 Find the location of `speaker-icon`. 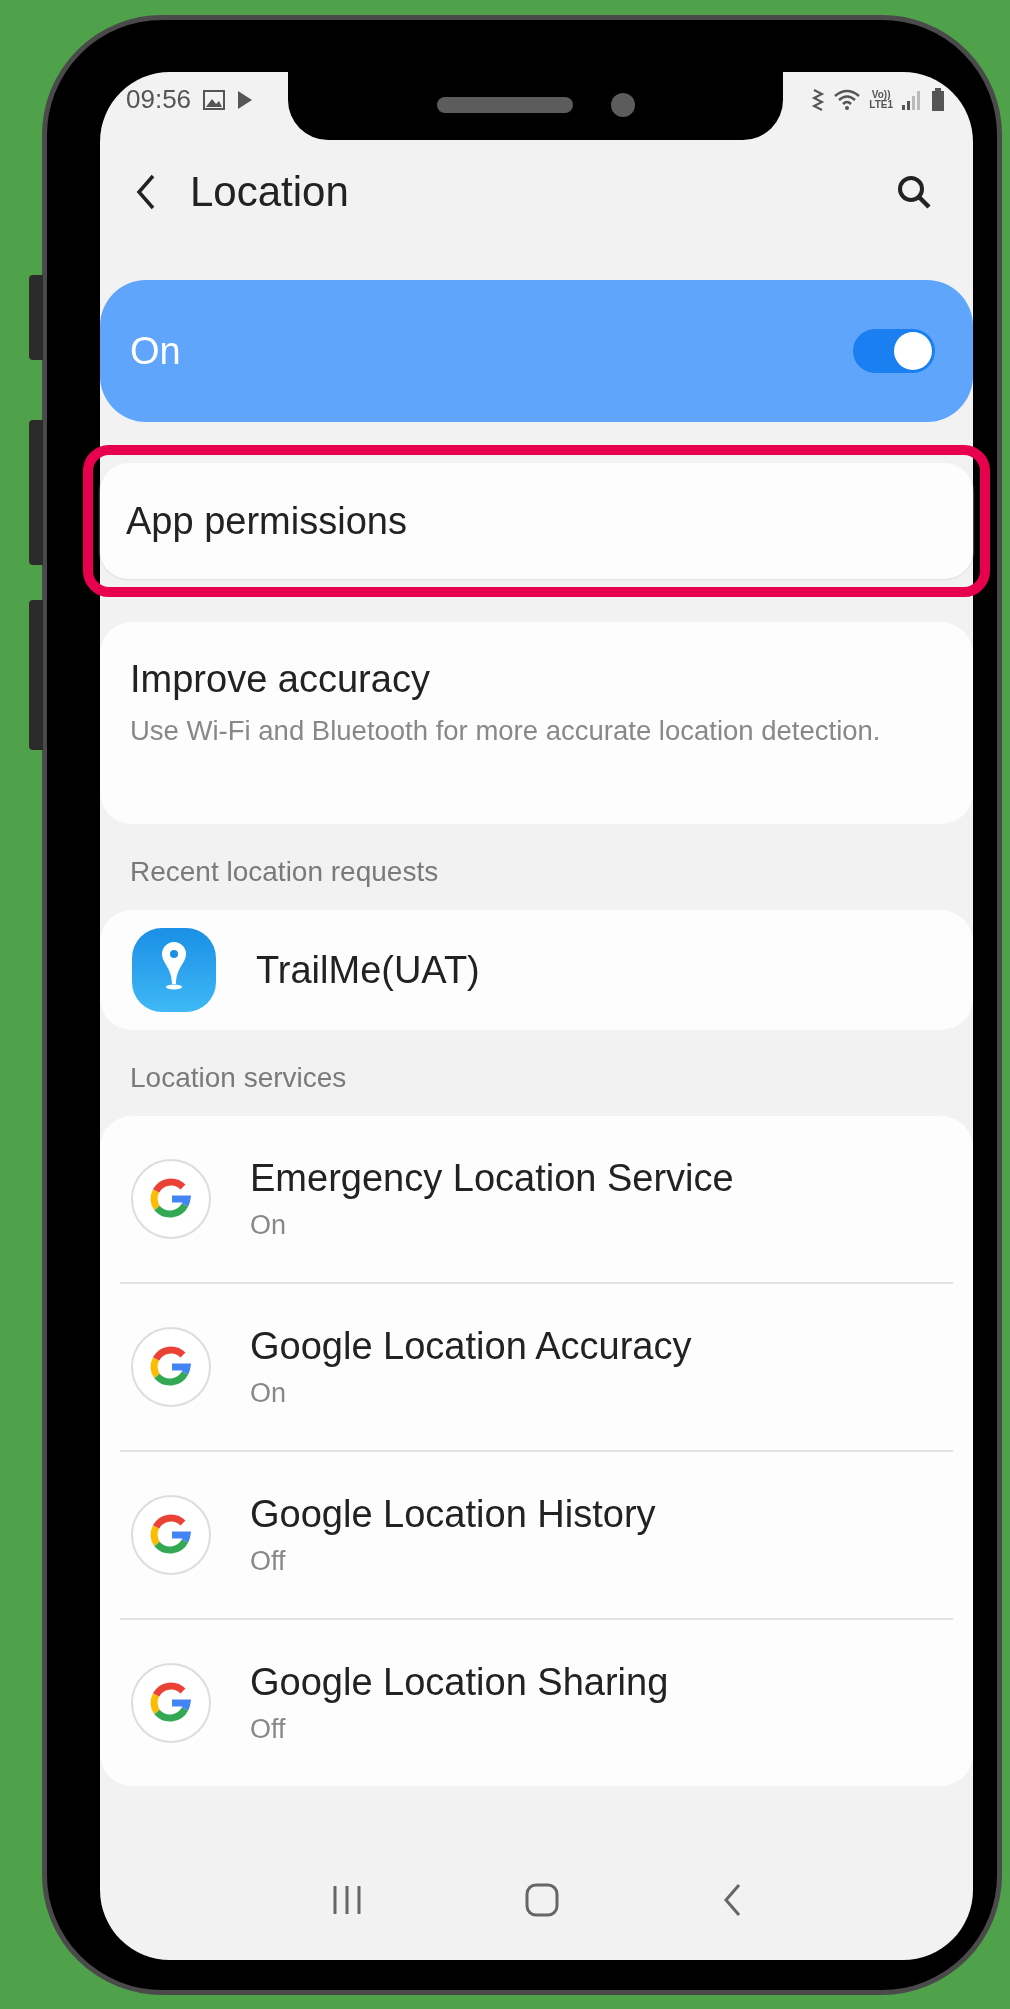

speaker-icon is located at coordinates (504, 105).